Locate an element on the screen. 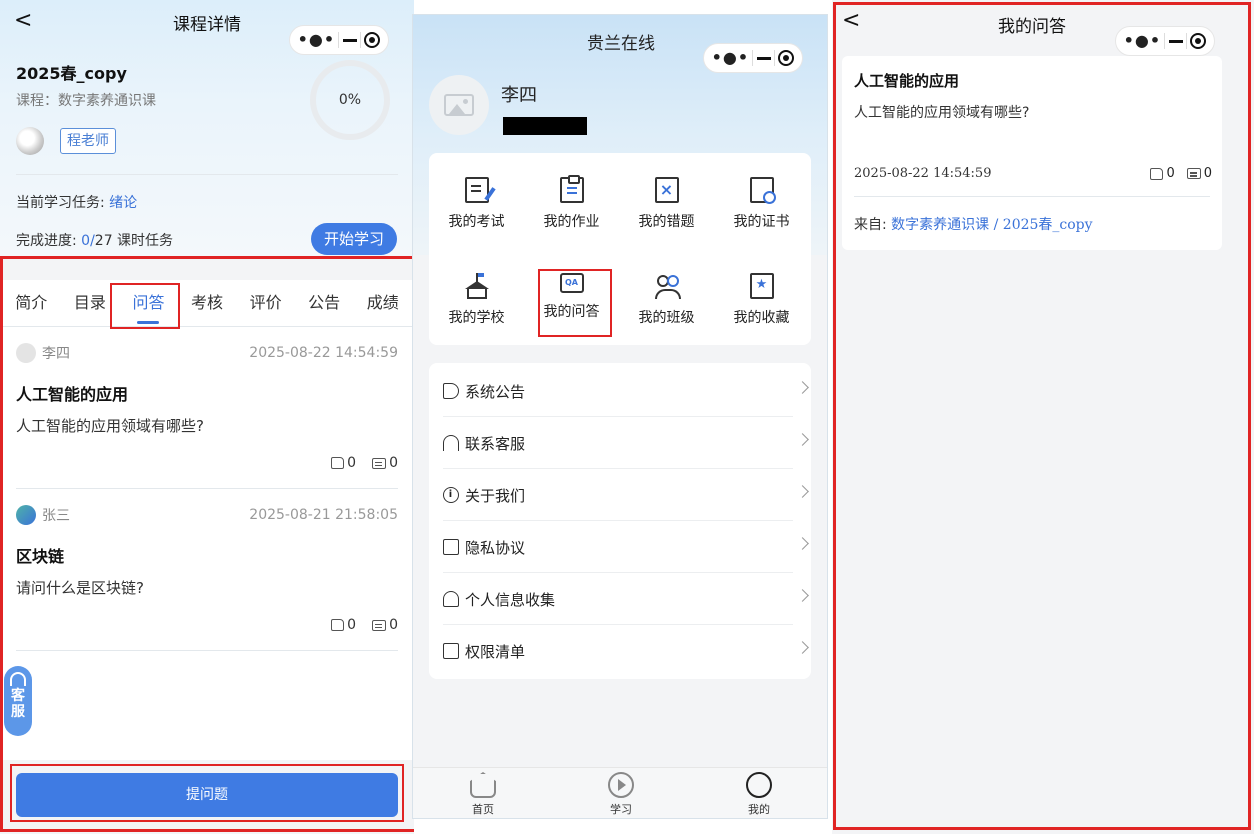  grid-item-label: 我的问答 is located at coordinates (571, 312).